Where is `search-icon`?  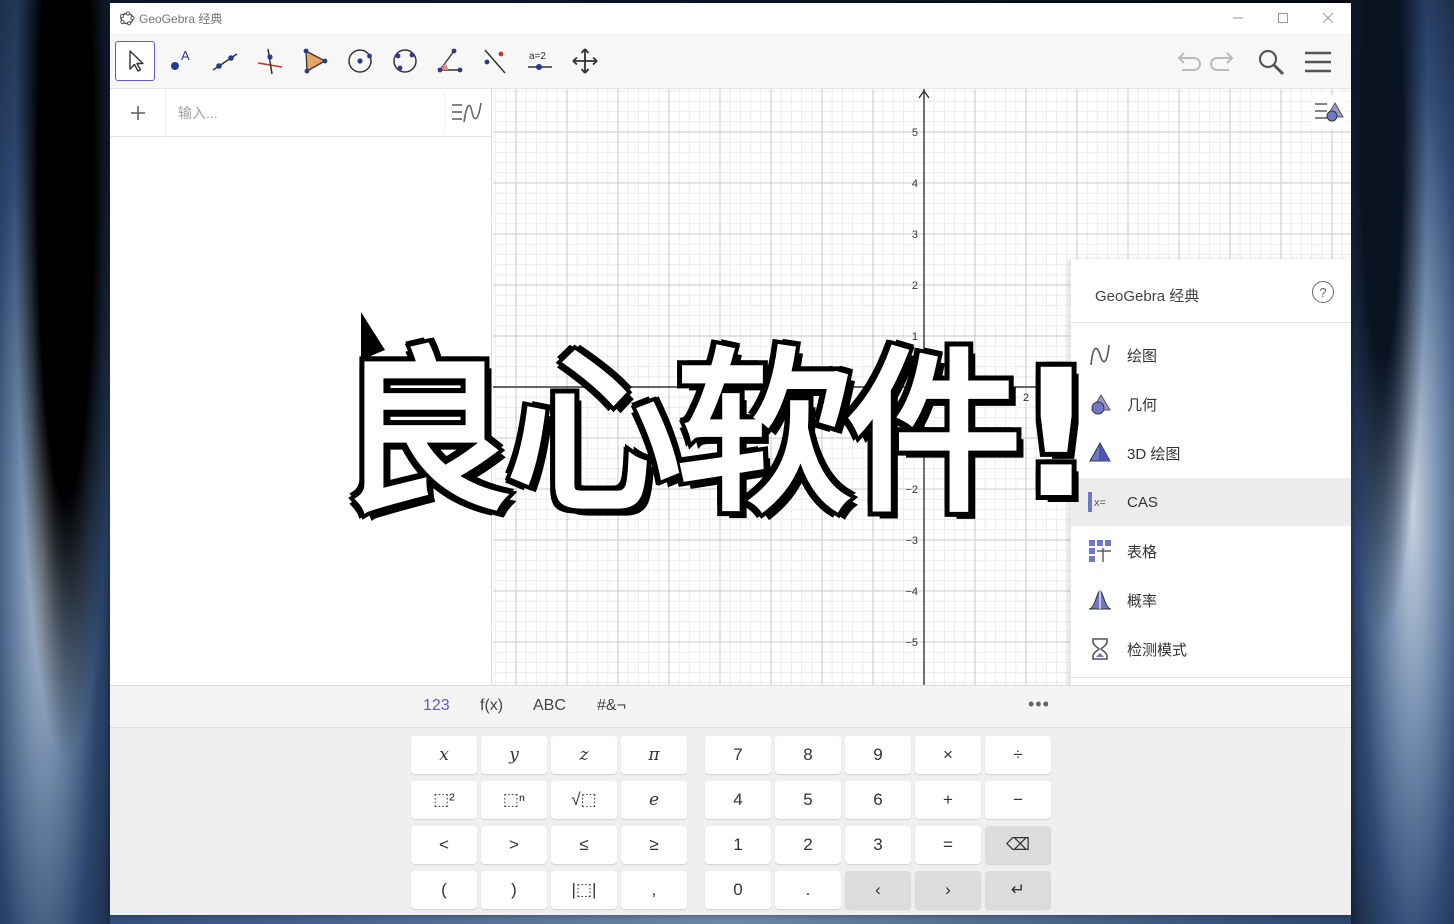
search-icon is located at coordinates (1271, 62).